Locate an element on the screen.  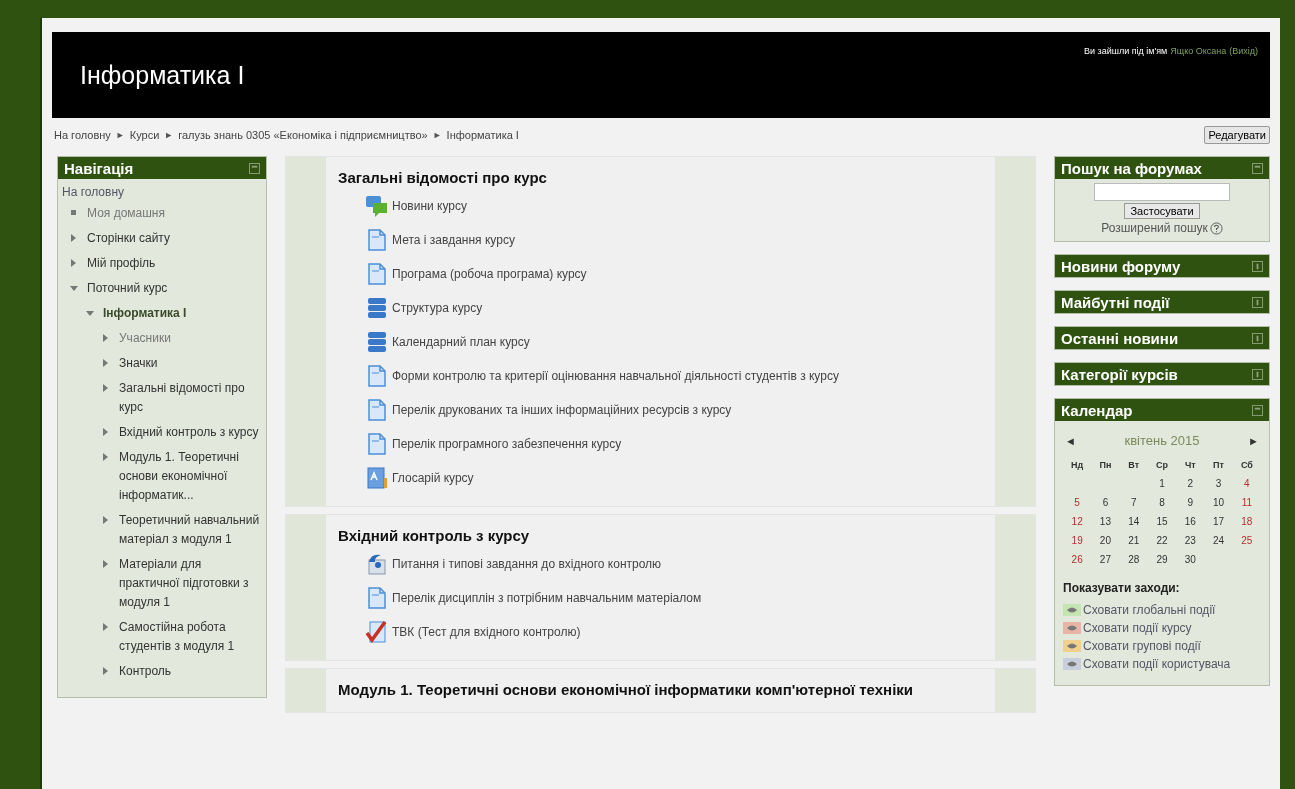
activity-link: Перелік друкованих та інших інформаційних ресурсів з курсу is located at coordinates (562, 410).